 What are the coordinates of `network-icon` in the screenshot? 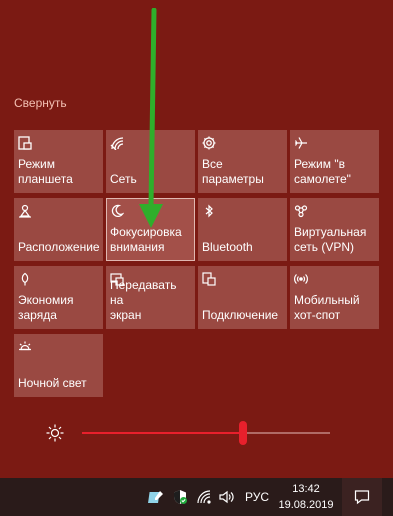 It's located at (117, 143).